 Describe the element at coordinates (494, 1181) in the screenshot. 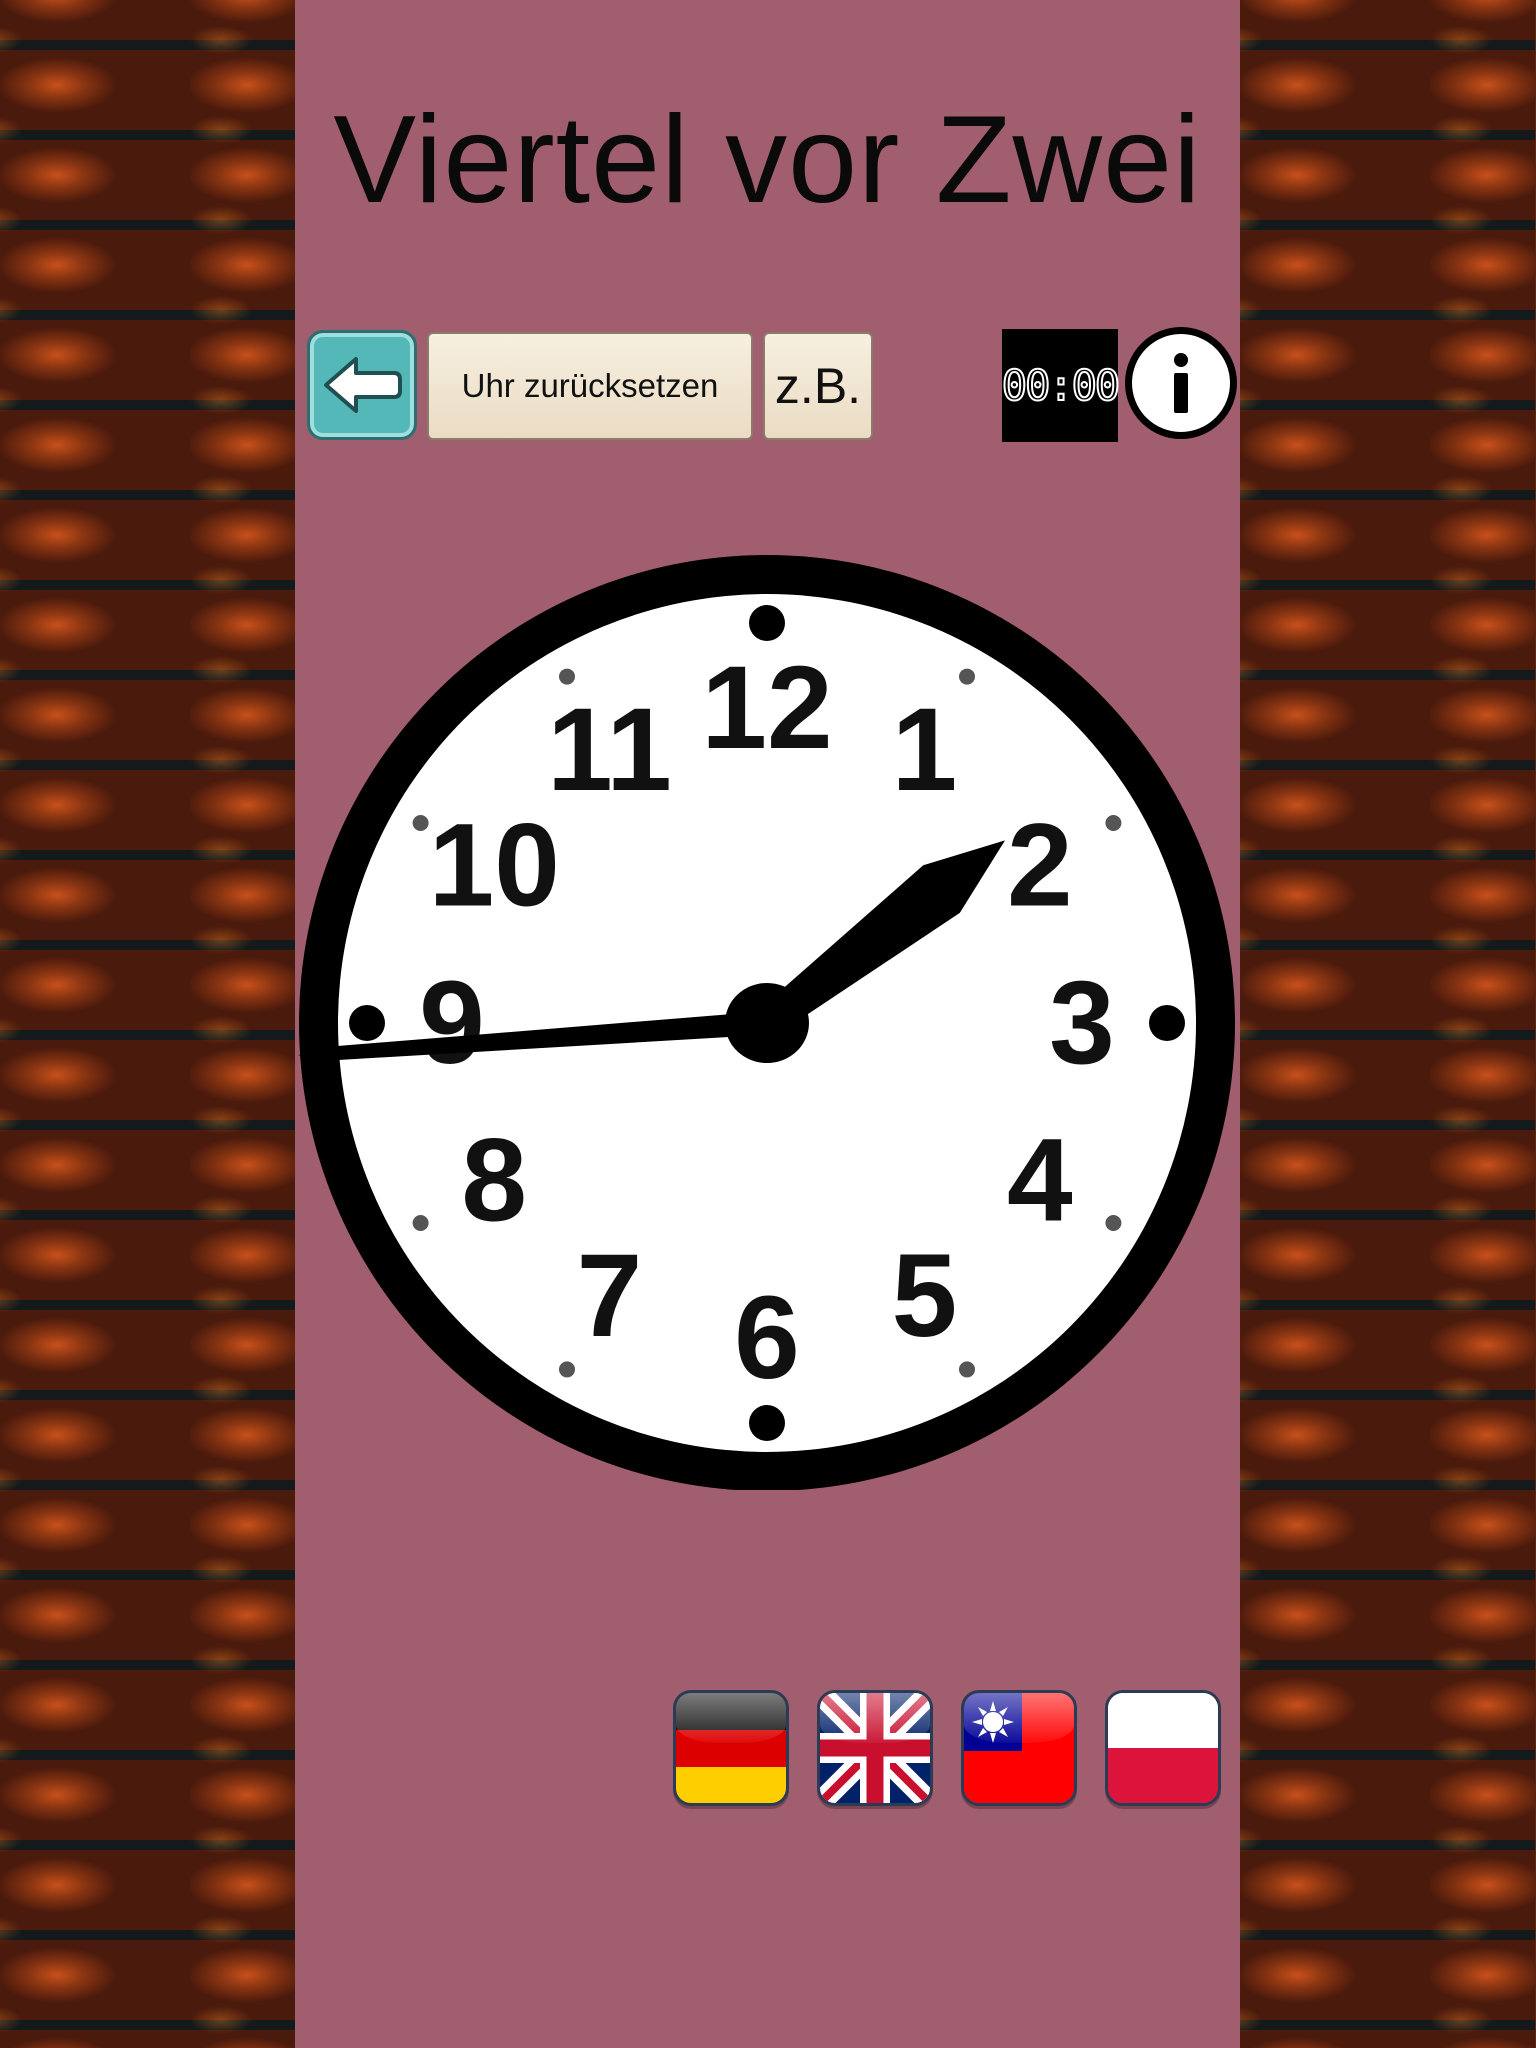

I see `clock-numeral: 8` at that location.